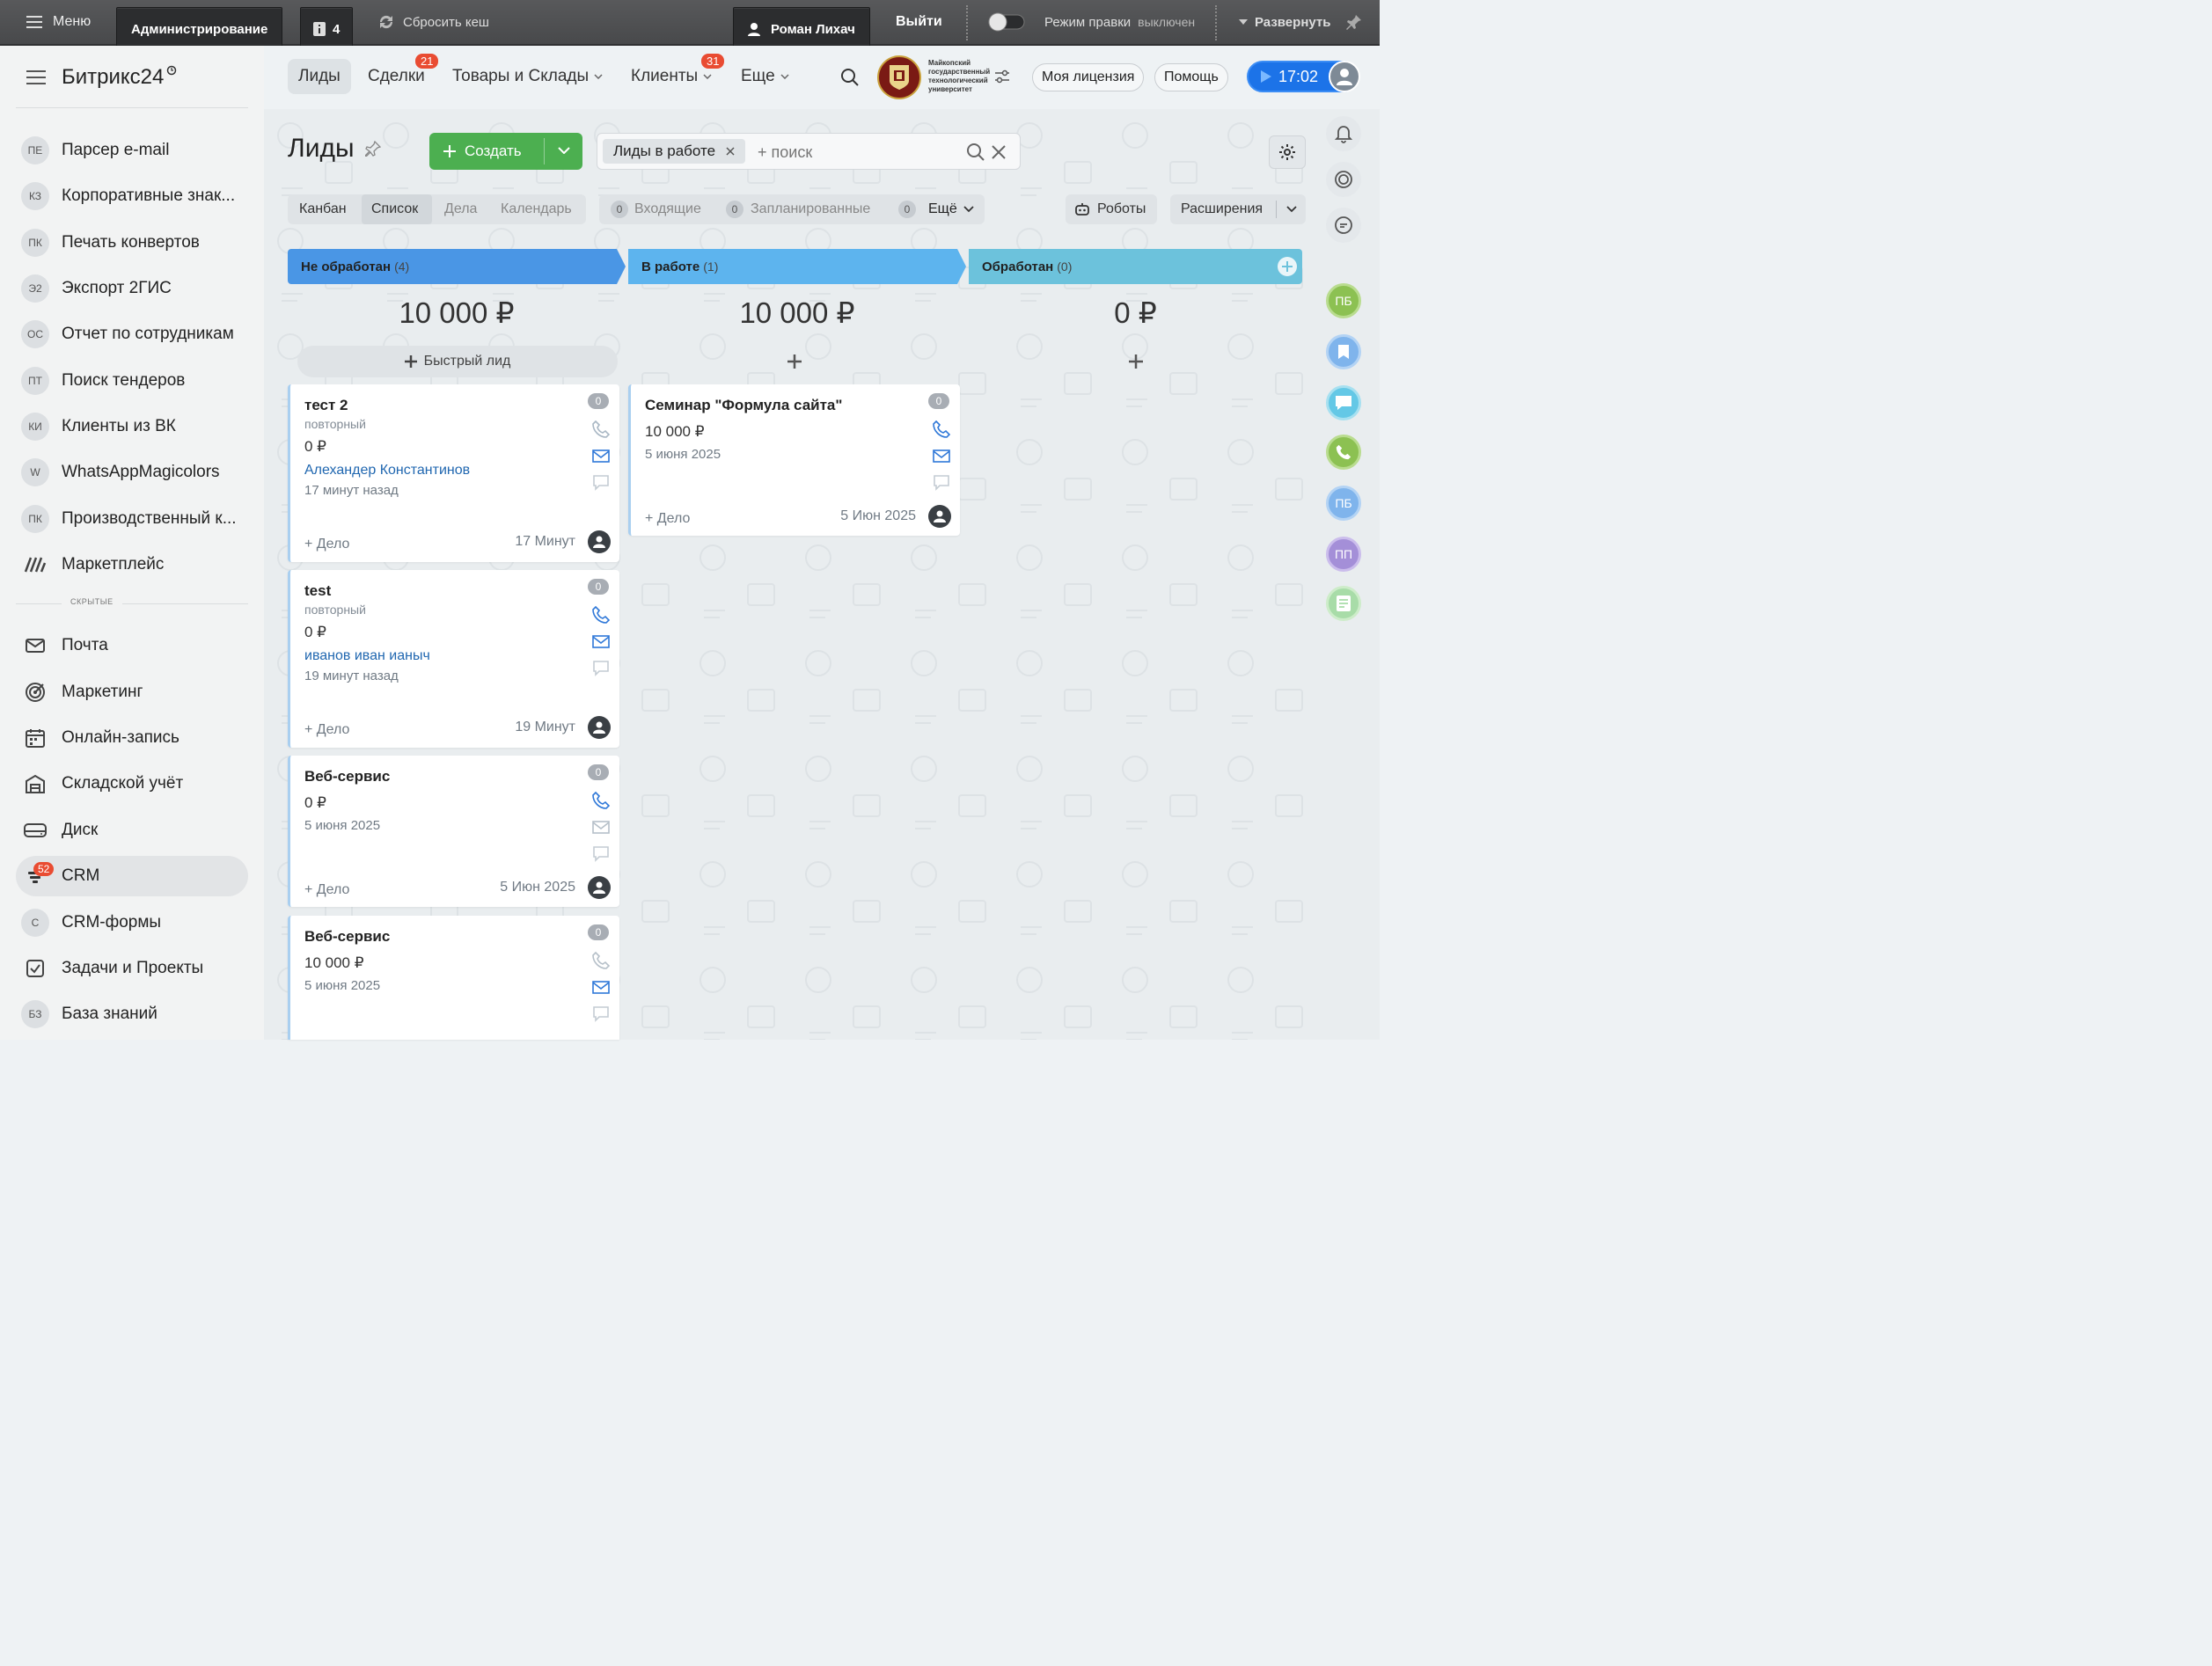 This screenshot has height=1666, width=2212. Describe the element at coordinates (132, 150) in the screenshot. I see `sidebar-item-parser-email: ПЕ Парсер e-mail` at that location.